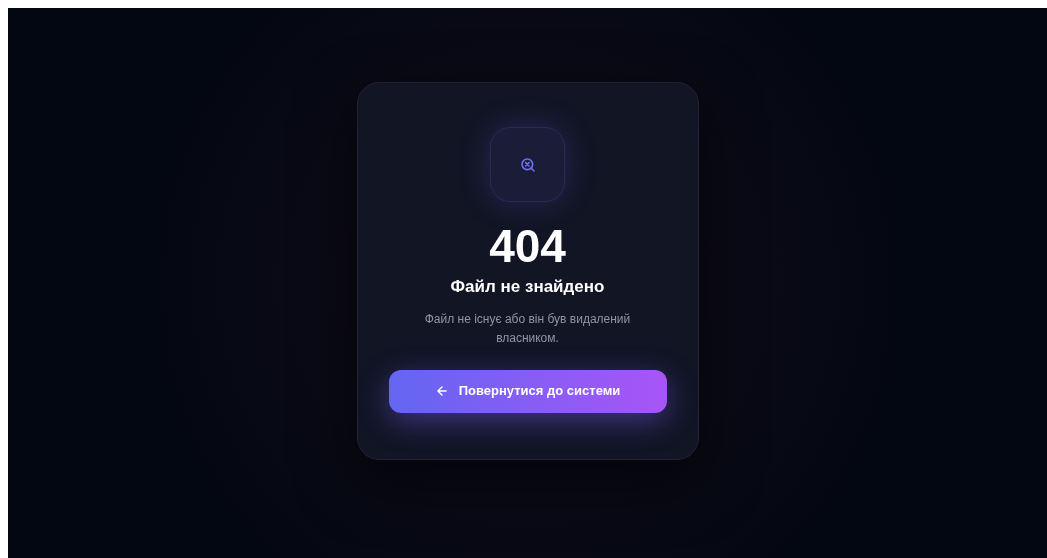 The height and width of the screenshot is (558, 1047). What do you see at coordinates (527, 164) in the screenshot?
I see `search-x-icon` at bounding box center [527, 164].